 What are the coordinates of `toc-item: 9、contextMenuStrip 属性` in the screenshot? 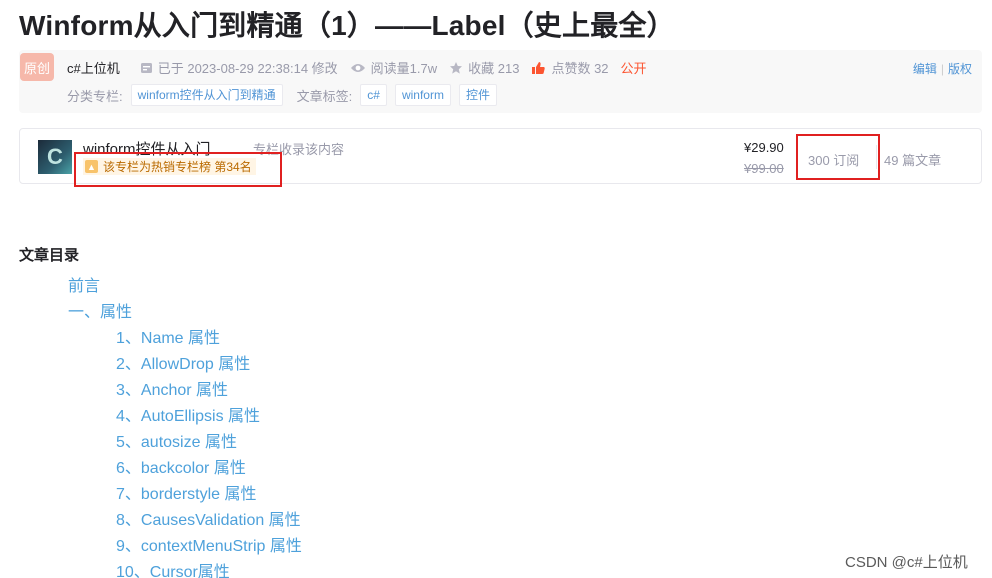 It's located at (209, 544).